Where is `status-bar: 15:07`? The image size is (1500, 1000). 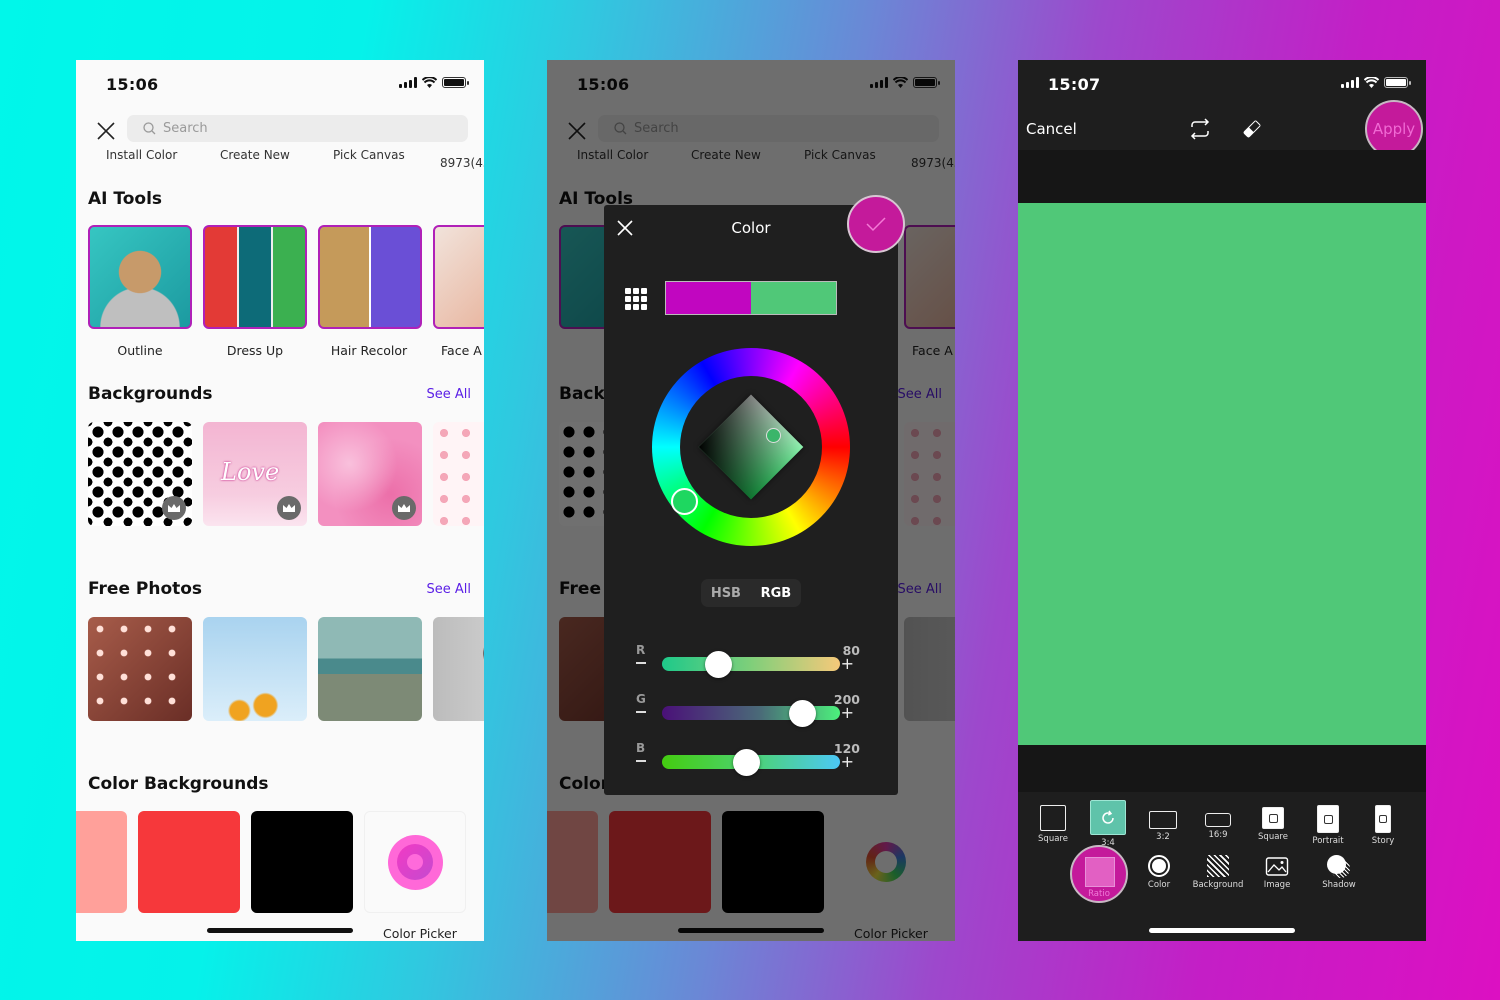
status-bar: 15:07 is located at coordinates (1222, 84).